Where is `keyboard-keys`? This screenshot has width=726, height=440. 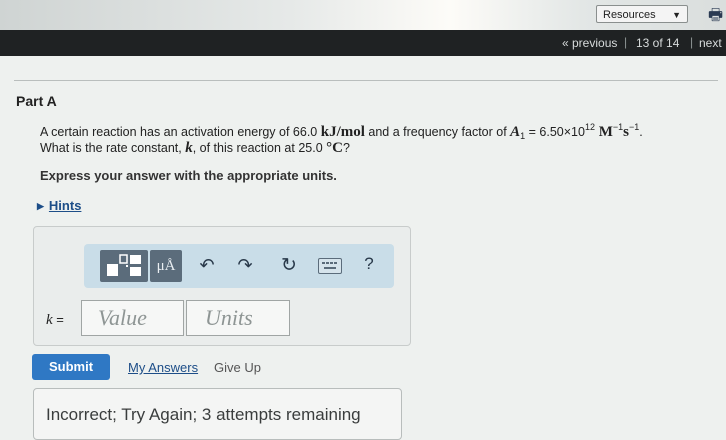 keyboard-keys is located at coordinates (329, 265).